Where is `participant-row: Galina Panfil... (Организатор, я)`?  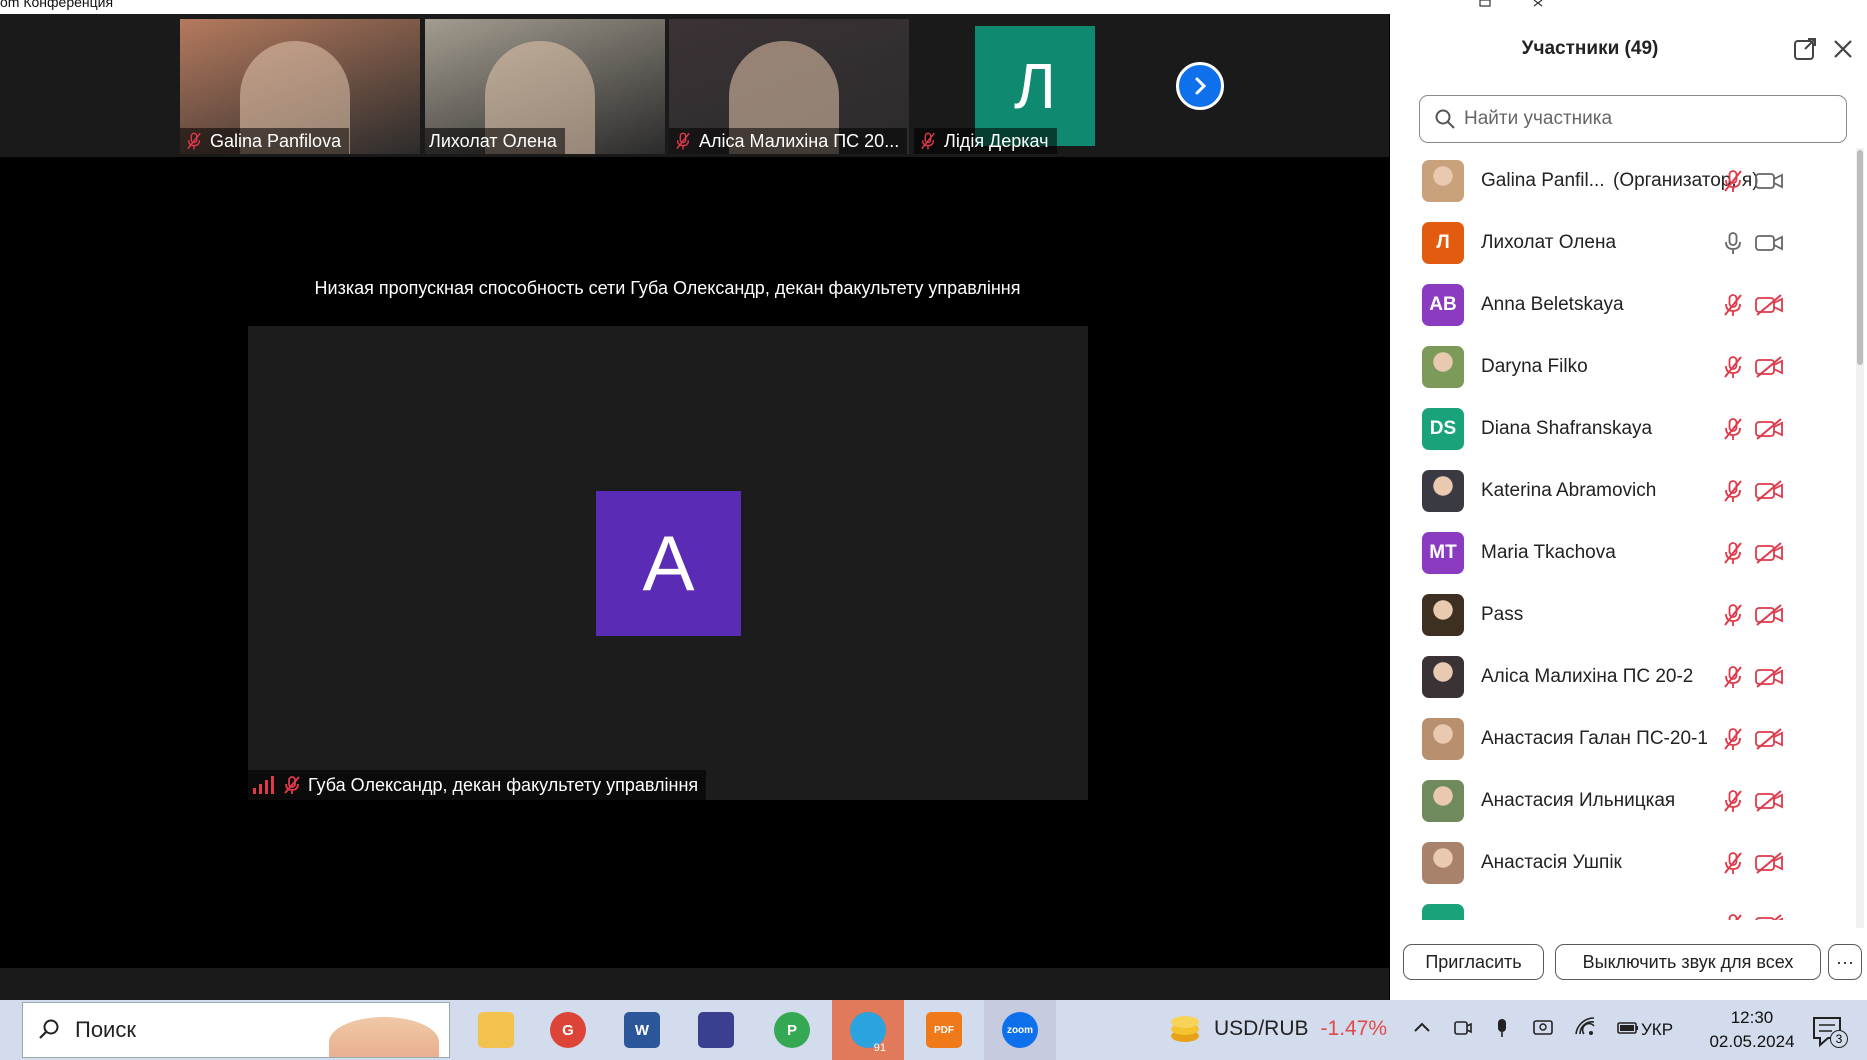
participant-row: Galina Panfil... (Организатор, я) is located at coordinates (1620, 181).